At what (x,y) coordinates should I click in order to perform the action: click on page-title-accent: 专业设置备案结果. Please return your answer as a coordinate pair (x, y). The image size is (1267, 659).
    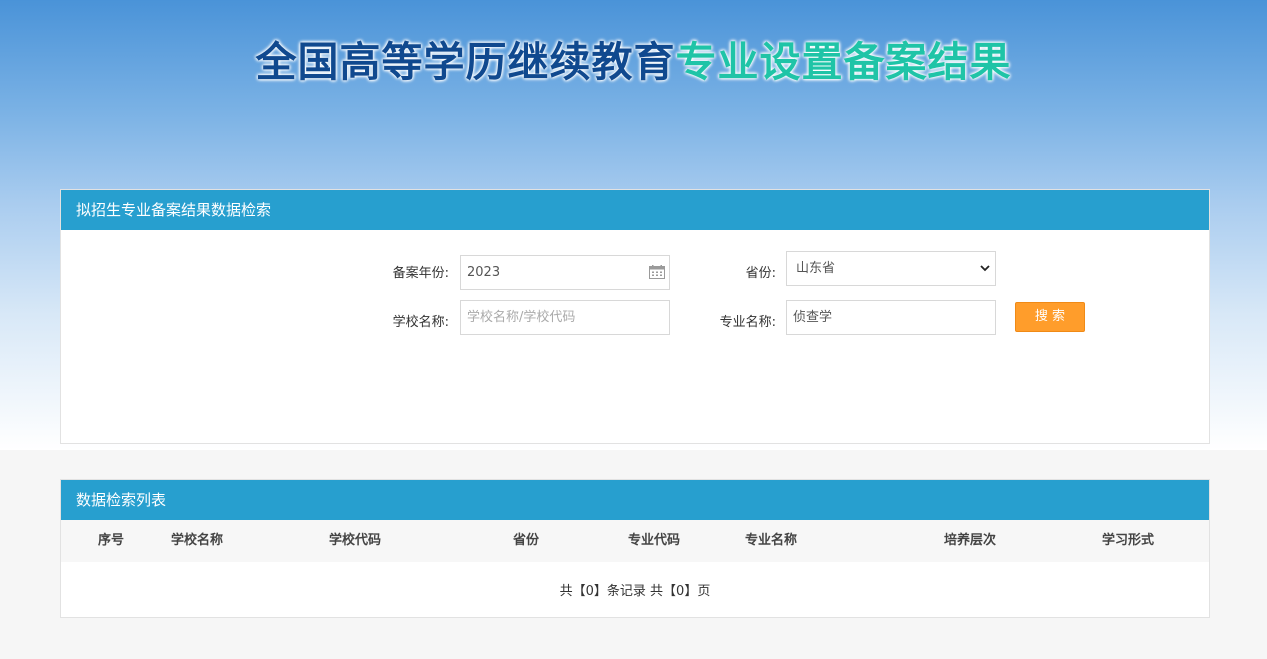
    Looking at the image, I should click on (843, 62).